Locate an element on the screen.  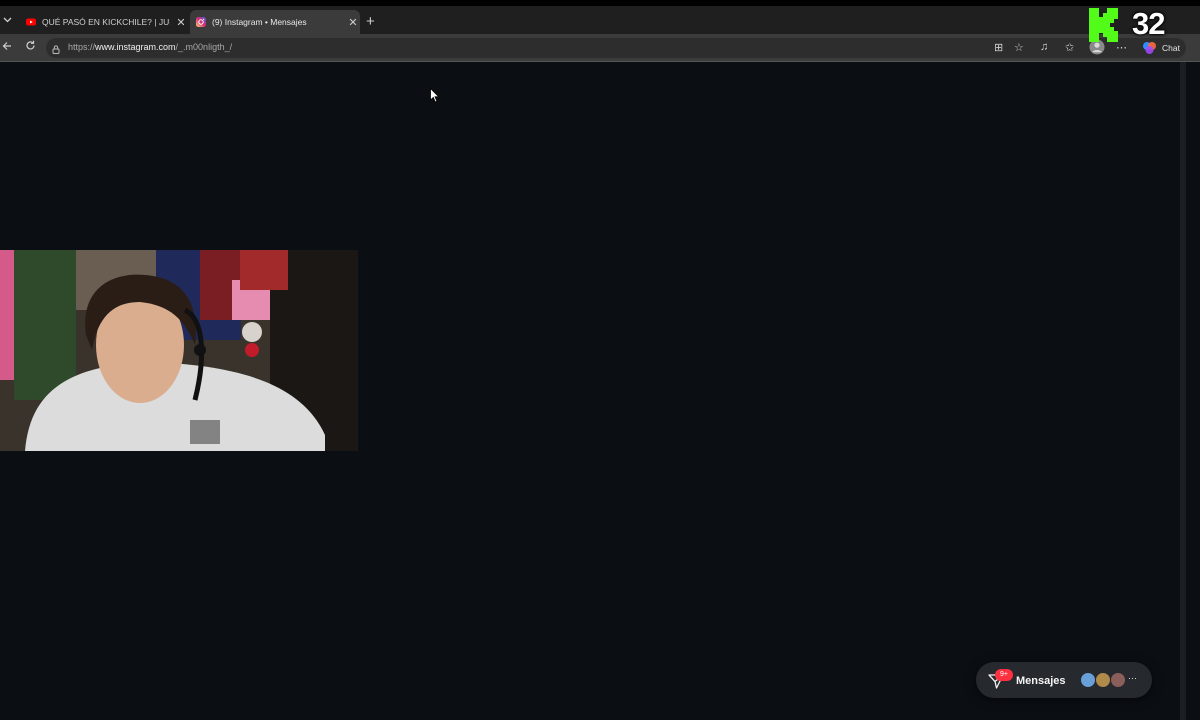
tab-instagram: (9) Instagram • Mensajes ✕ is located at coordinates (275, 22).